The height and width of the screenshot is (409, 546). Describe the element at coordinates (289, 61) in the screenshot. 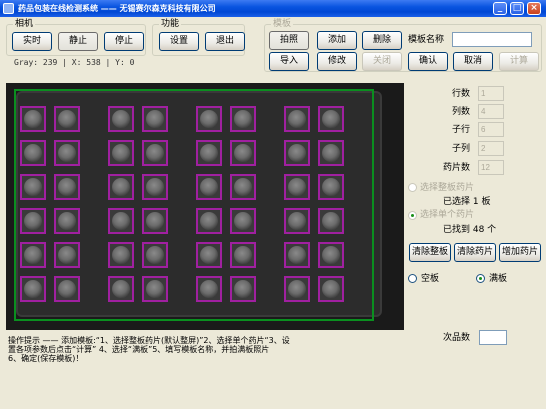

I see `import-button: 导入` at that location.